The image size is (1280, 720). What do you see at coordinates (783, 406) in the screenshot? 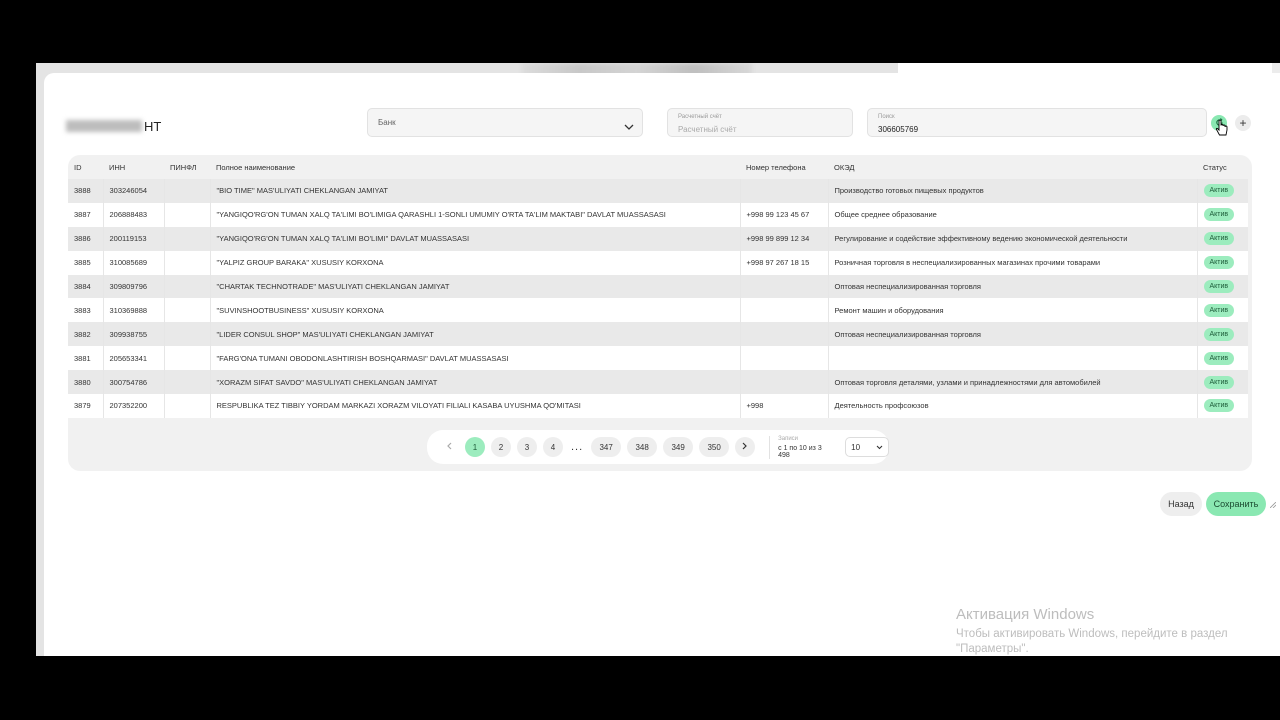
I see `cell-phone: +998` at bounding box center [783, 406].